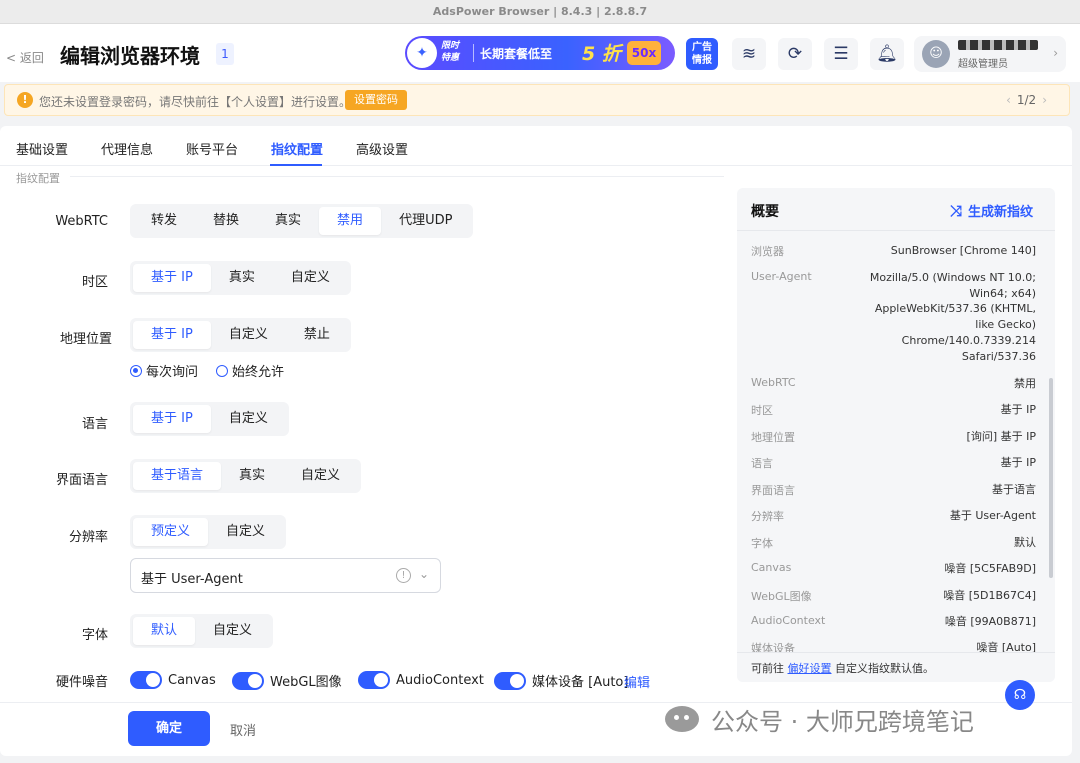 The height and width of the screenshot is (763, 1080). Describe the element at coordinates (403, 575) in the screenshot. I see `info-icon: !` at that location.